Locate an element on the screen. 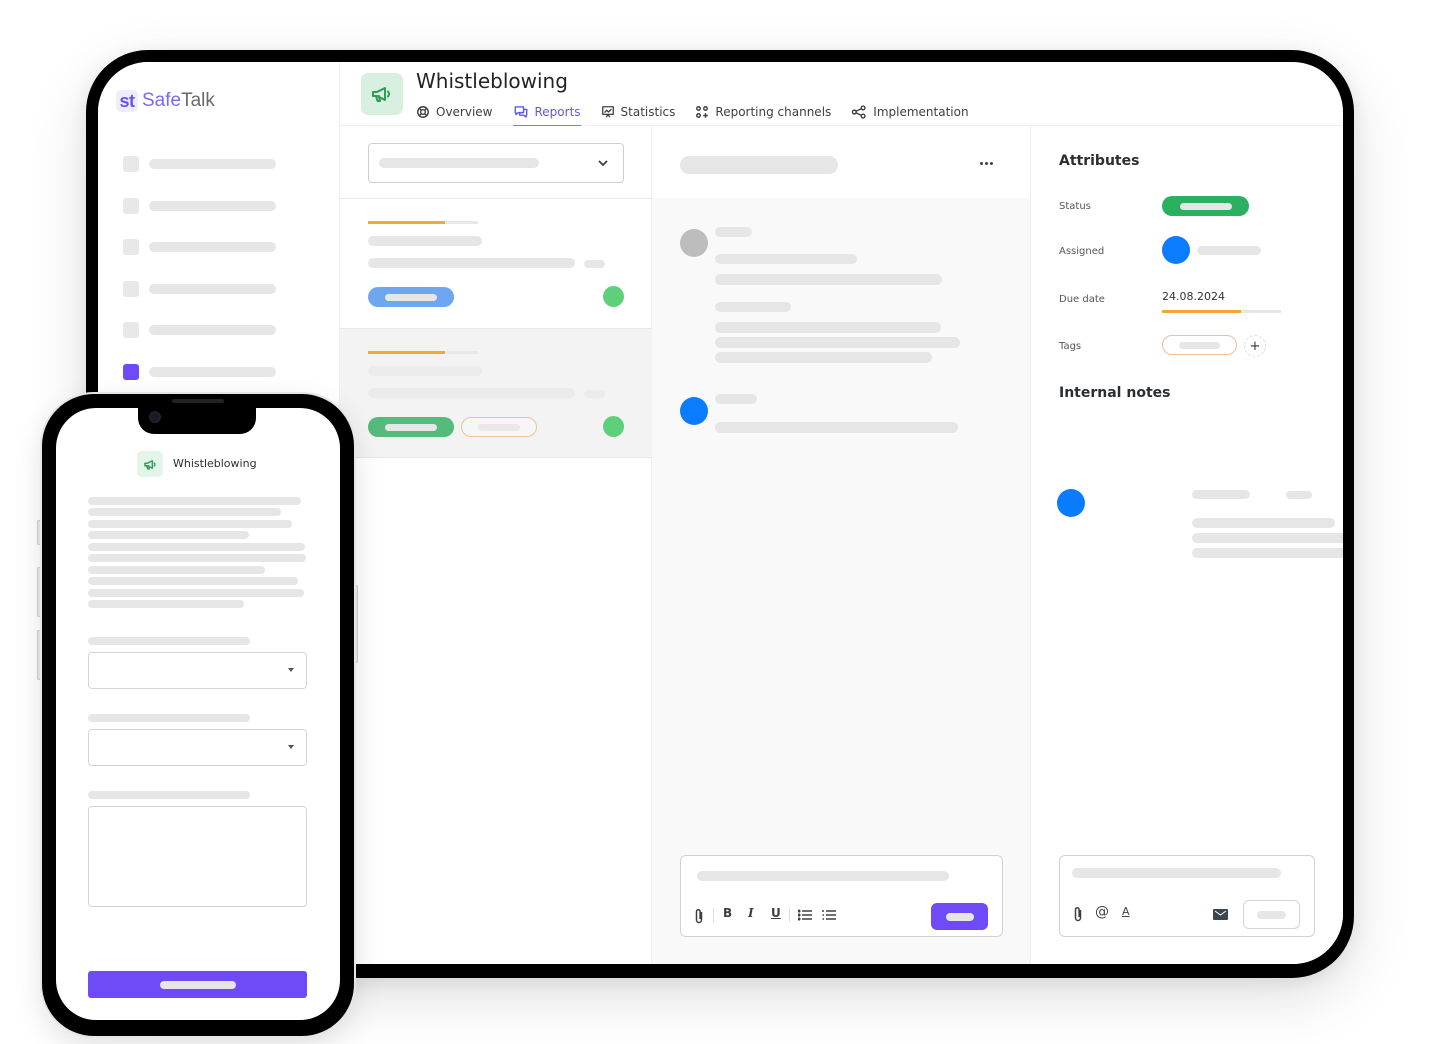  tab-statistics: Statistics is located at coordinates (638, 112).